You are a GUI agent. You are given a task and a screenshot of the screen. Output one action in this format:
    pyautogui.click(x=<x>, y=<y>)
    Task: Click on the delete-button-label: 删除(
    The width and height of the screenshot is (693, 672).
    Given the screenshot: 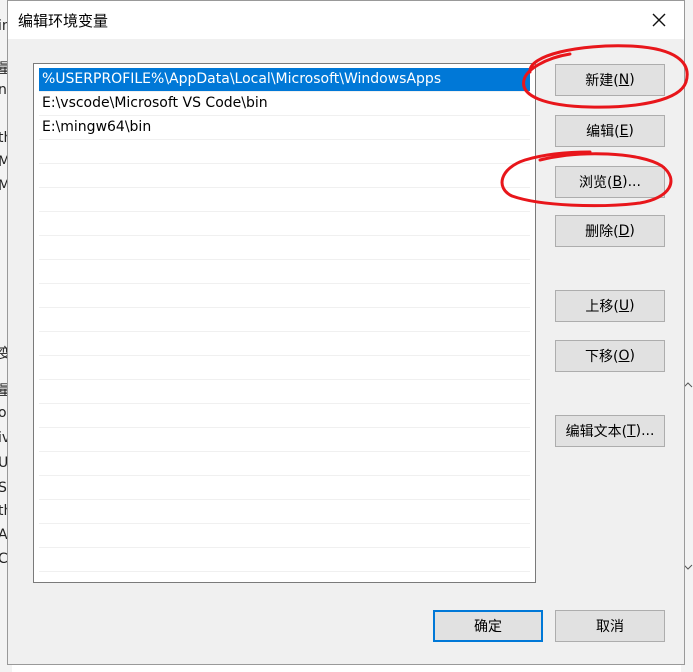 What is the action you would take?
    pyautogui.click(x=602, y=232)
    